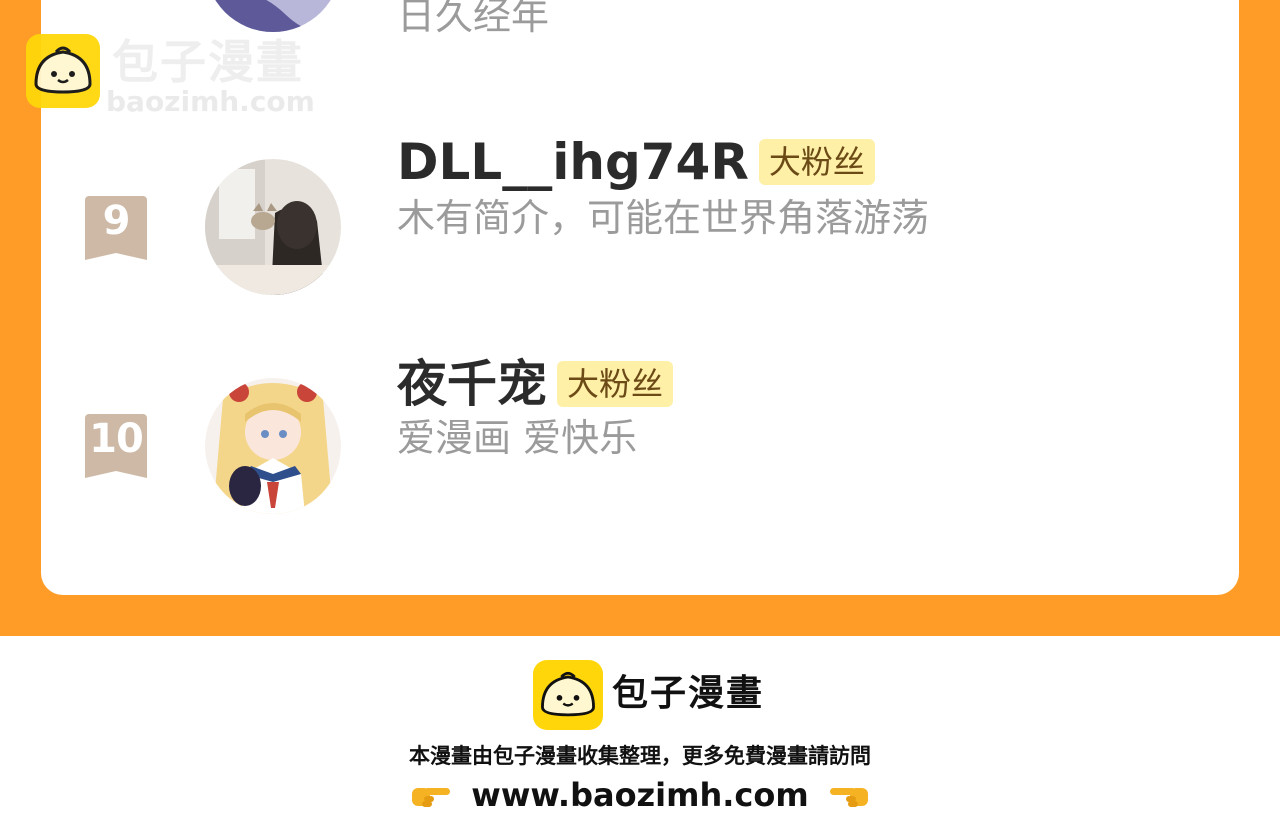  I want to click on watermark: 包子漫畫 baozimh.com, so click(176, 76).